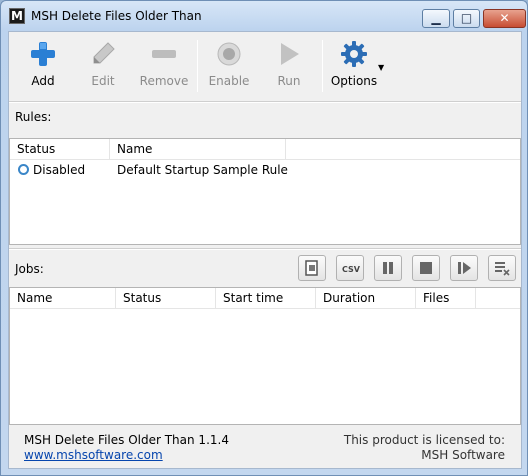 This screenshot has height=476, width=528. What do you see at coordinates (17, 16) in the screenshot?
I see `app-logo-icon: M` at bounding box center [17, 16].